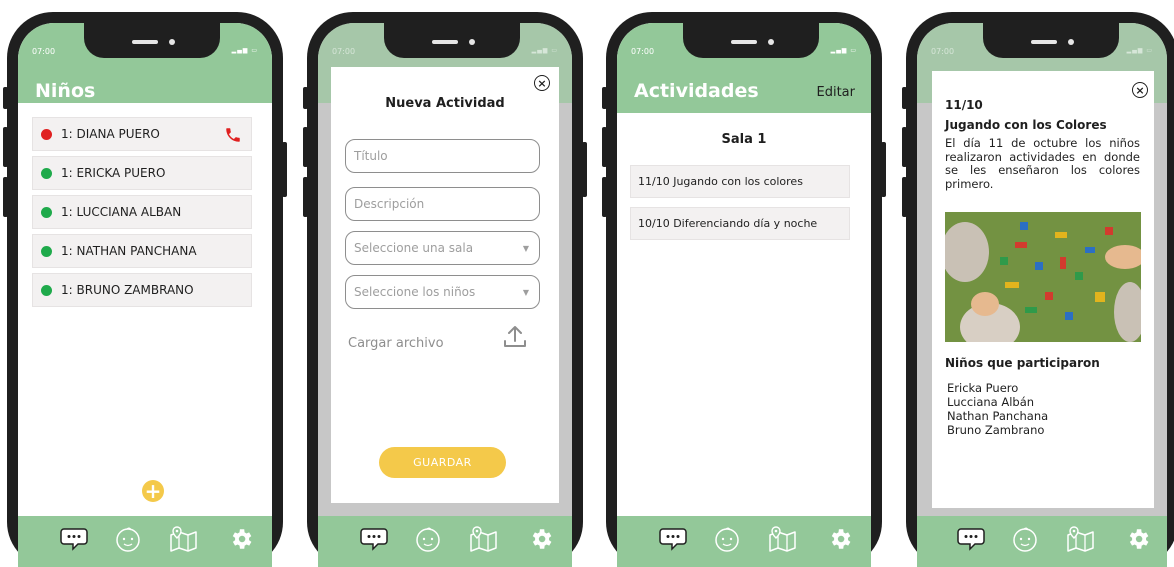 The height and width of the screenshot is (567, 1174). I want to click on participant-item: Nathan Panchana, so click(998, 416).